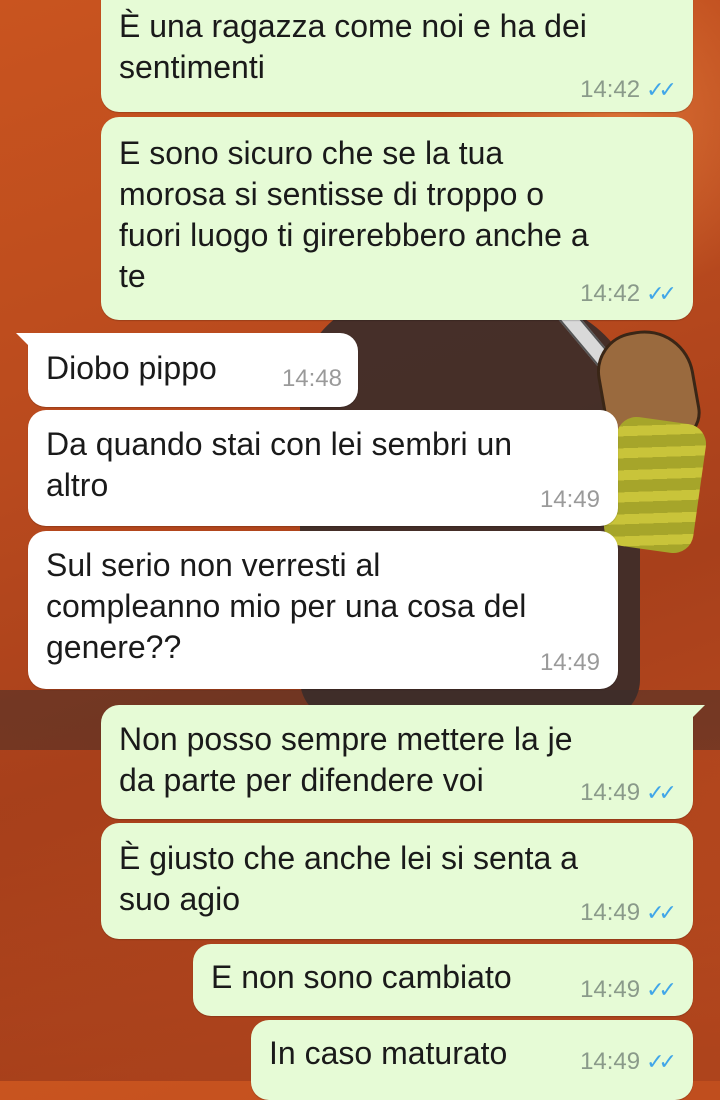  I want to click on message-text: In caso maturato, so click(388, 1053).